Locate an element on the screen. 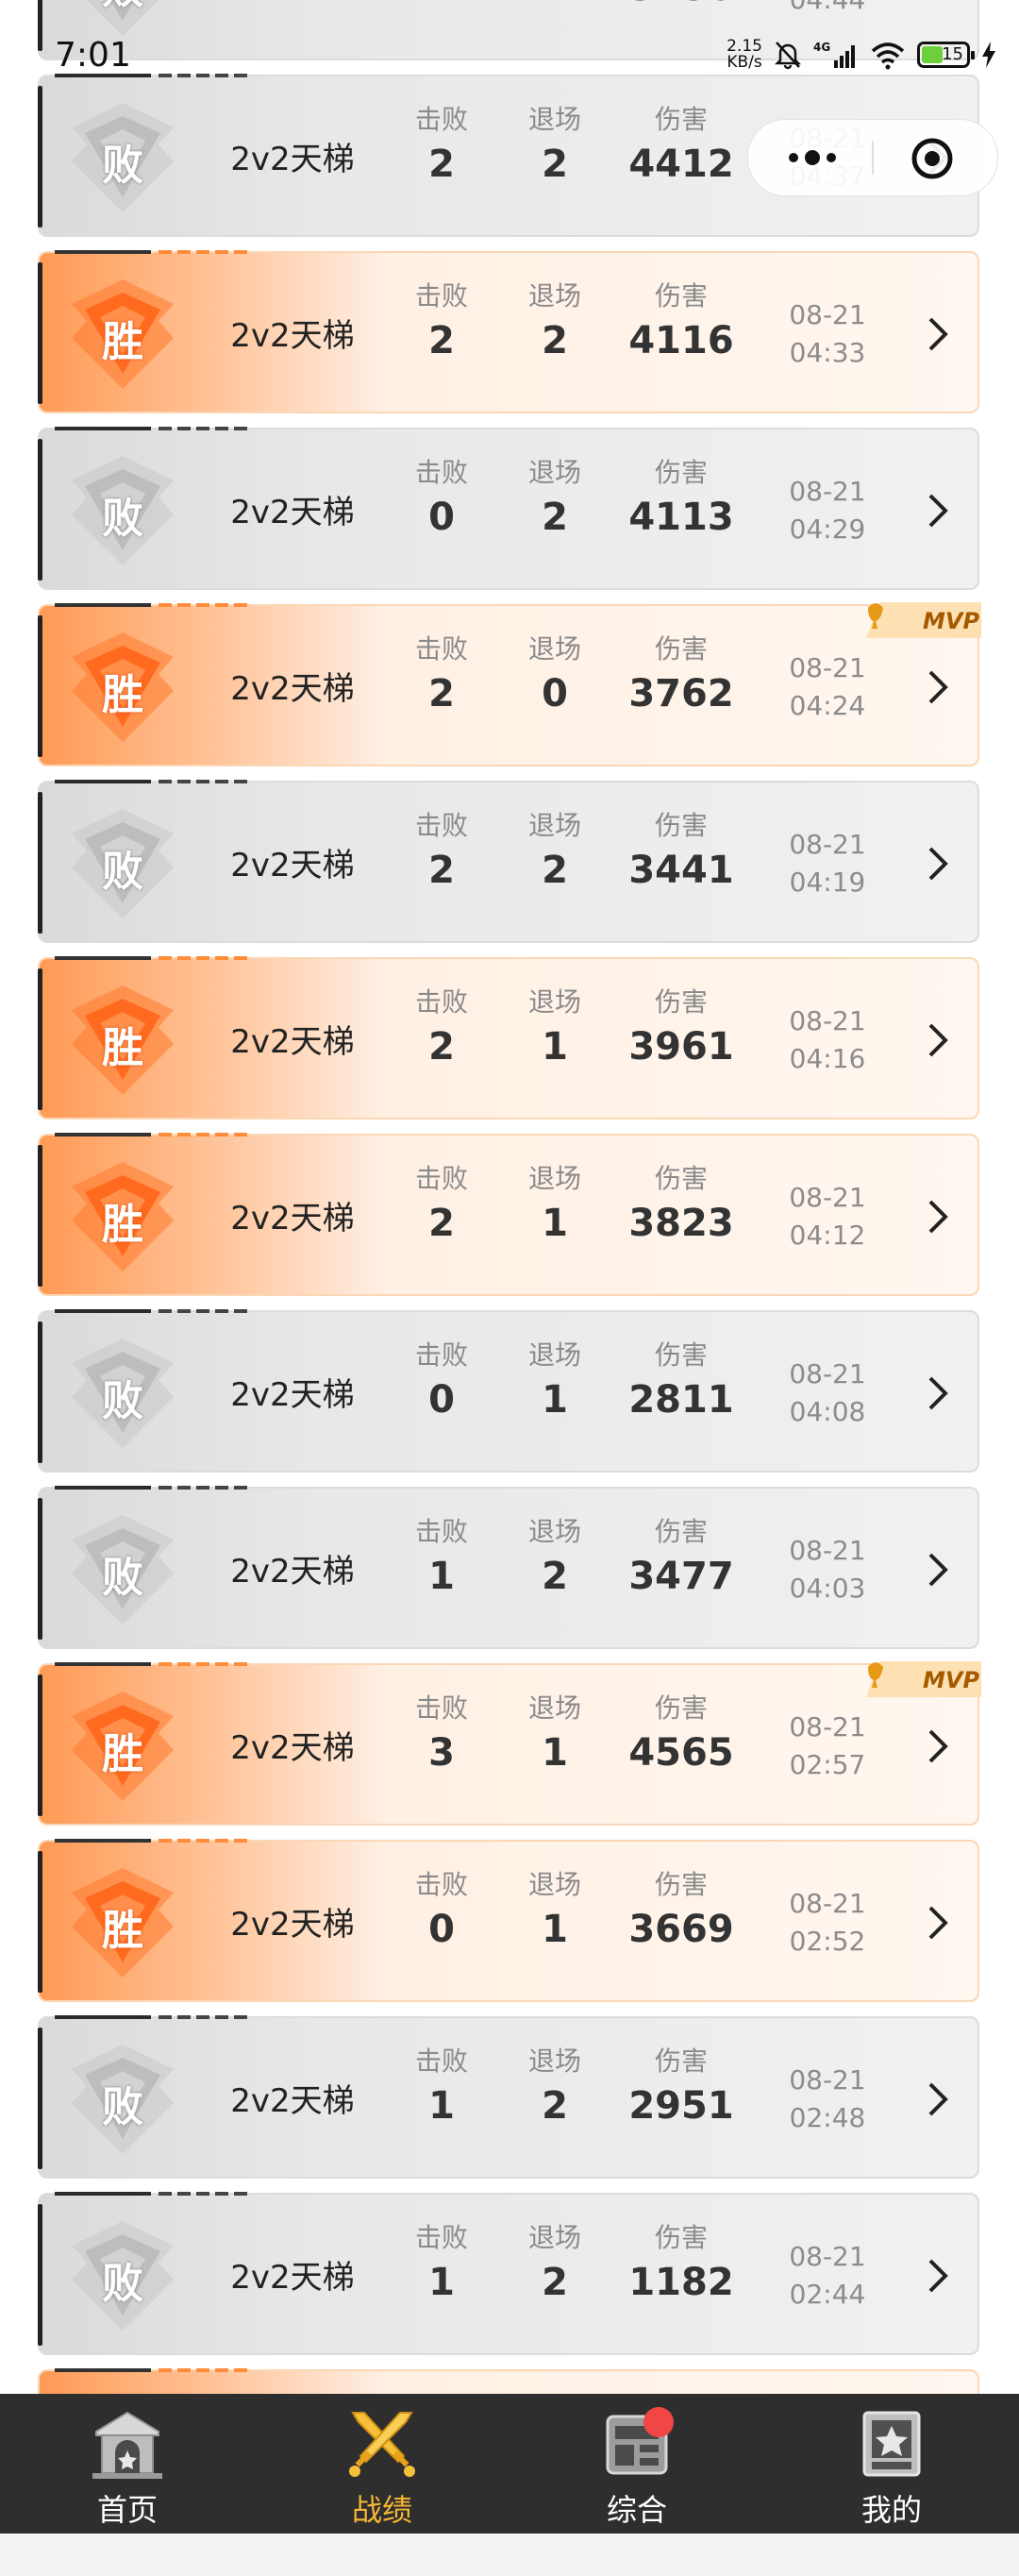 Image resolution: width=1019 pixels, height=2576 pixels. svg-text: 4G is located at coordinates (821, 47).